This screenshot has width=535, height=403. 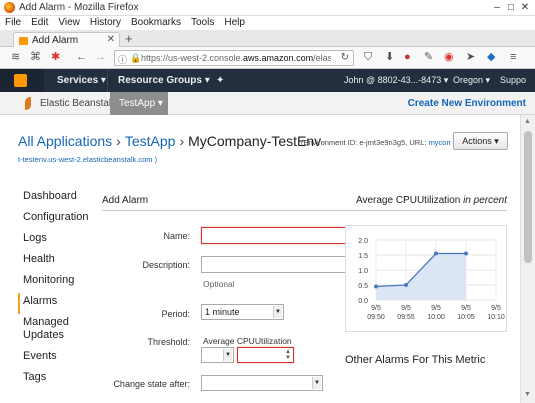 What do you see at coordinates (55, 40) in the screenshot?
I see `tab-title: Add Alarm` at bounding box center [55, 40].